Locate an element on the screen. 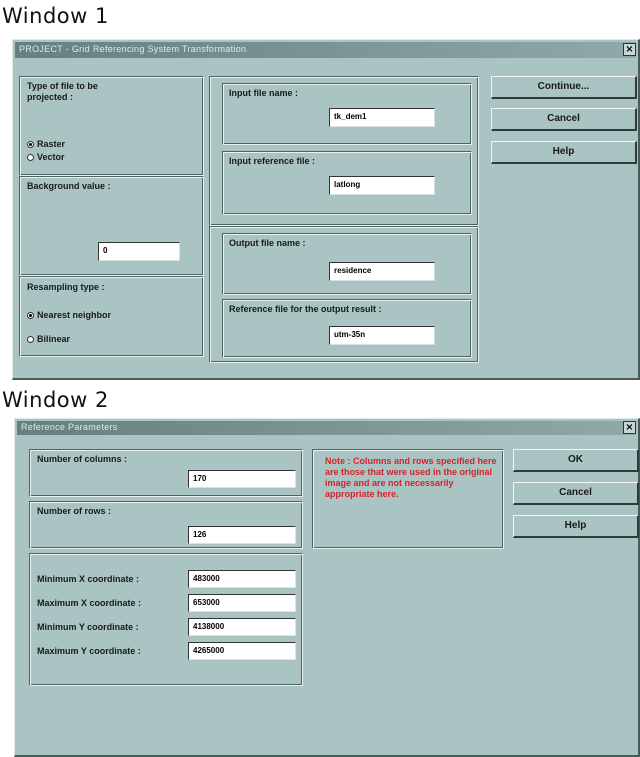 The width and height of the screenshot is (640, 757). radio-vector-label: Vector is located at coordinates (51, 157).